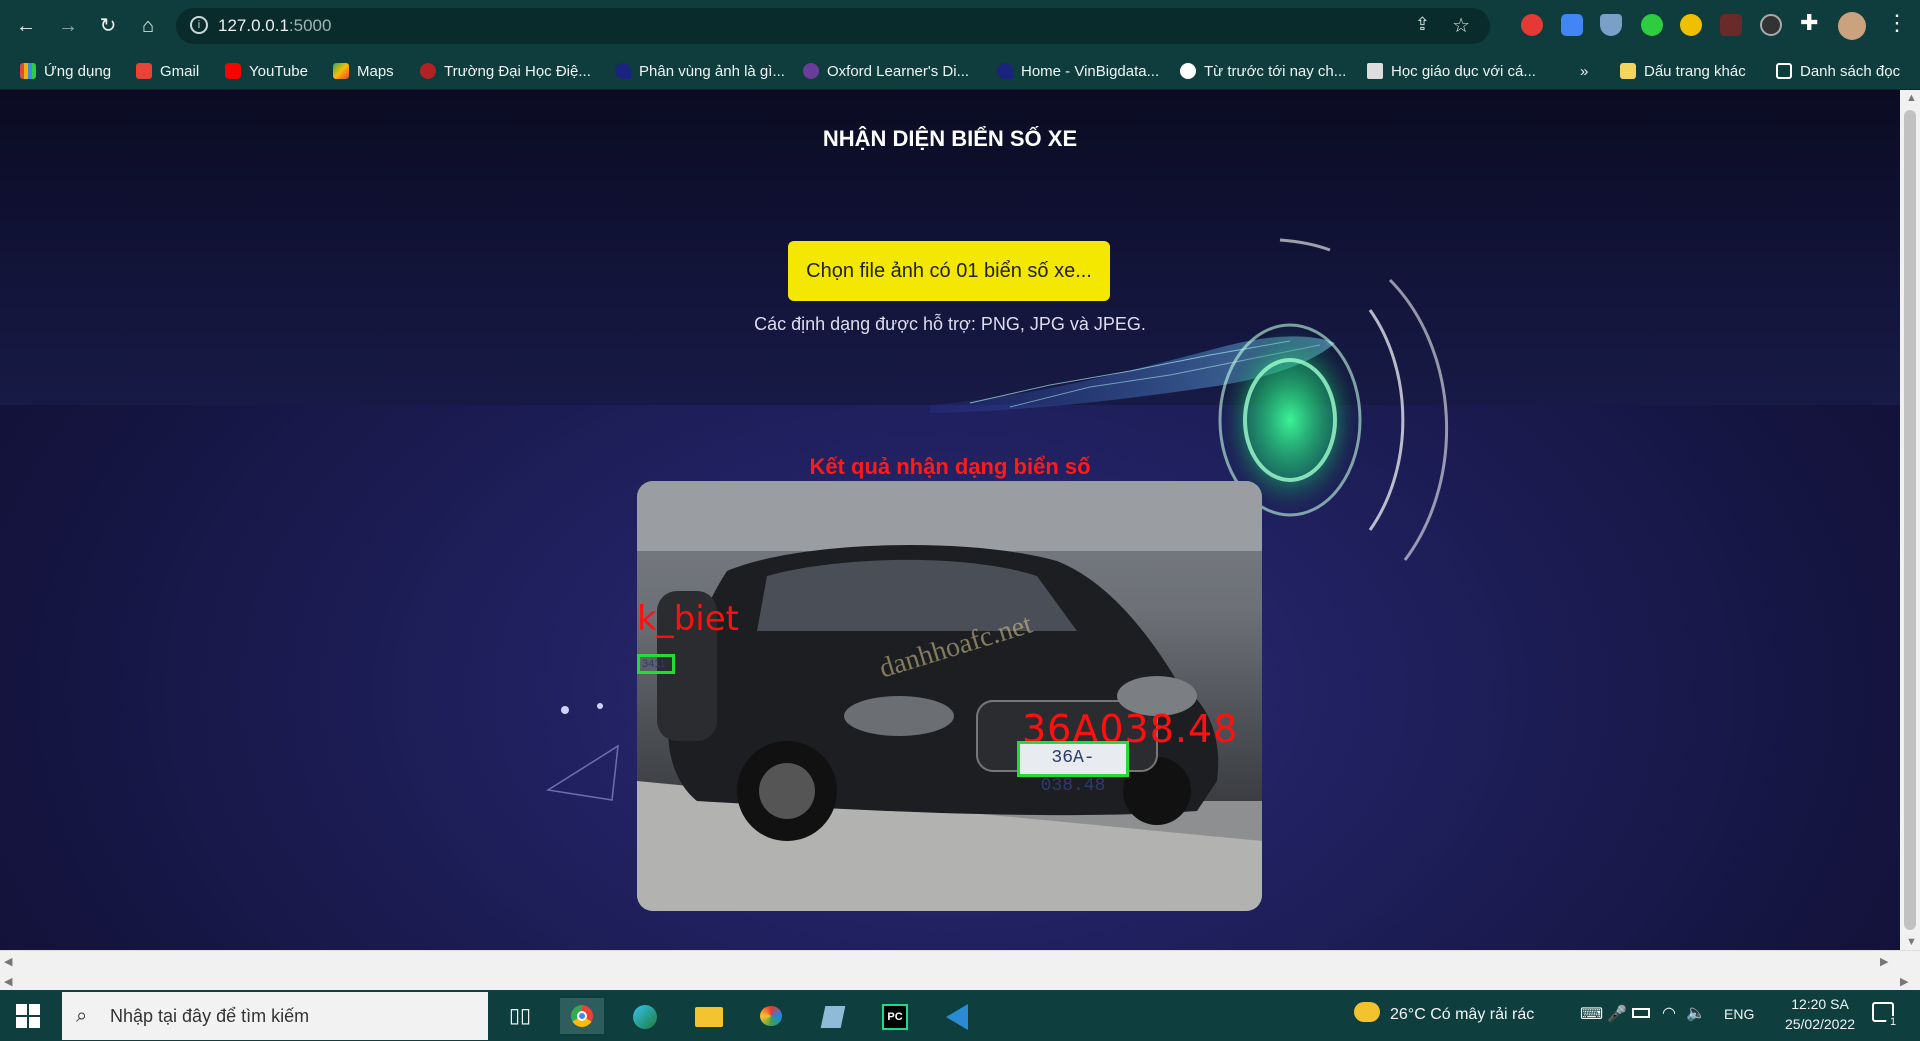 The height and width of the screenshot is (1041, 1920). I want to click on back-arrow-icon: ←, so click(26, 26).